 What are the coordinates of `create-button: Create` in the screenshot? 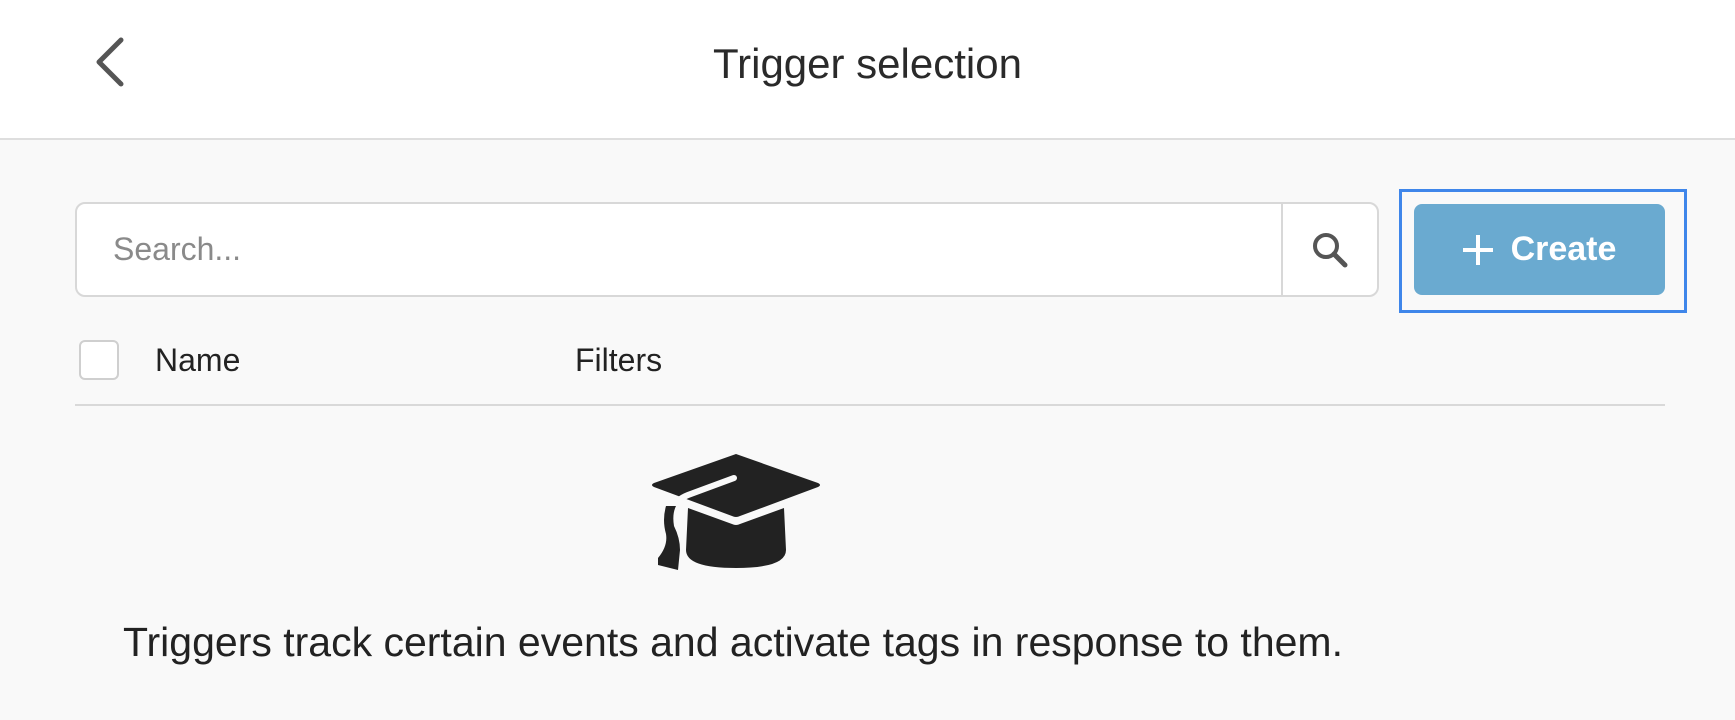 It's located at (1539, 249).